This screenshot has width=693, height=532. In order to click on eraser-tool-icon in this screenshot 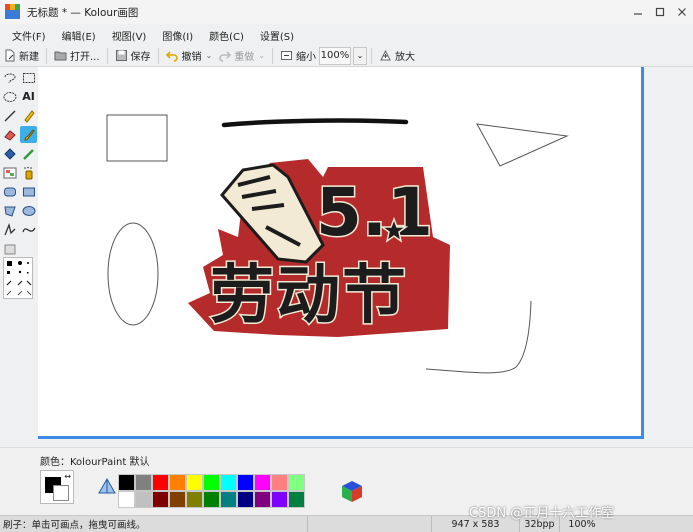, I will do `click(9, 135)`.